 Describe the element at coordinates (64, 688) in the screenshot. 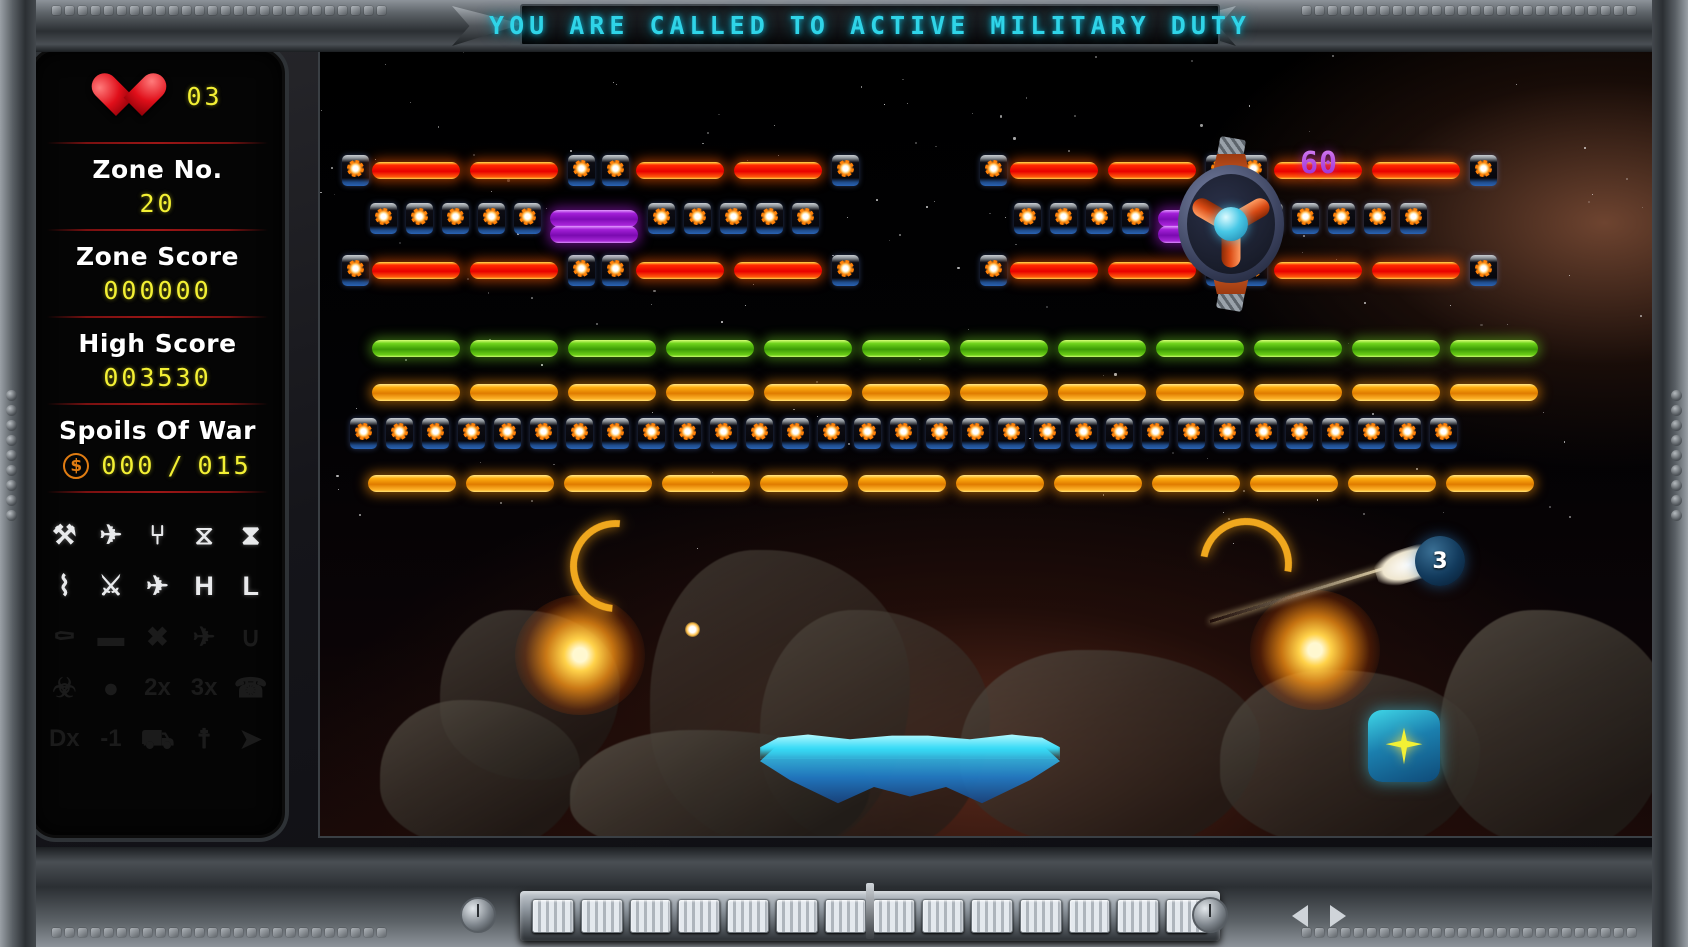

I see `mine-icon: ☣` at that location.